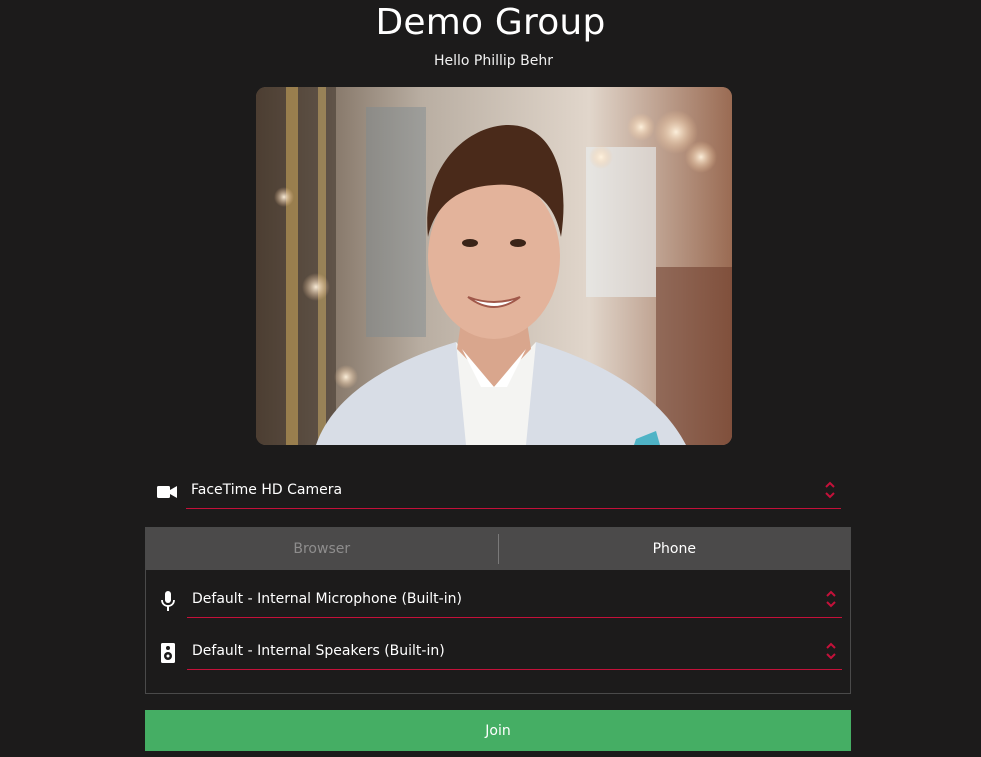 Image resolution: width=981 pixels, height=757 pixels. I want to click on tab-browser: Browser, so click(322, 549).